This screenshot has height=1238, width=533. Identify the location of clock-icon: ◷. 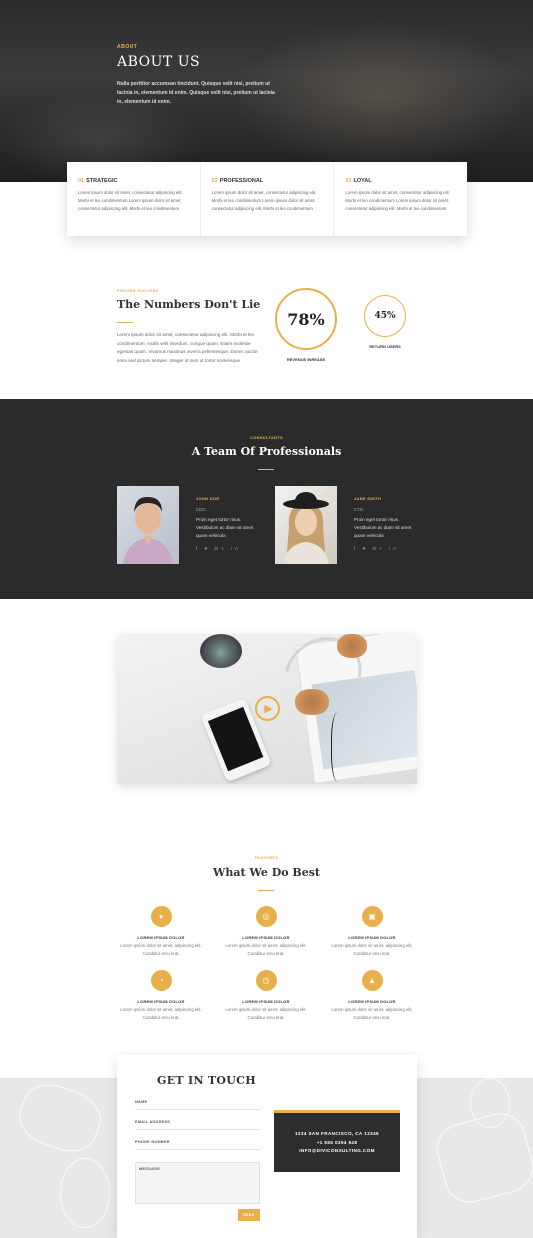
(266, 980).